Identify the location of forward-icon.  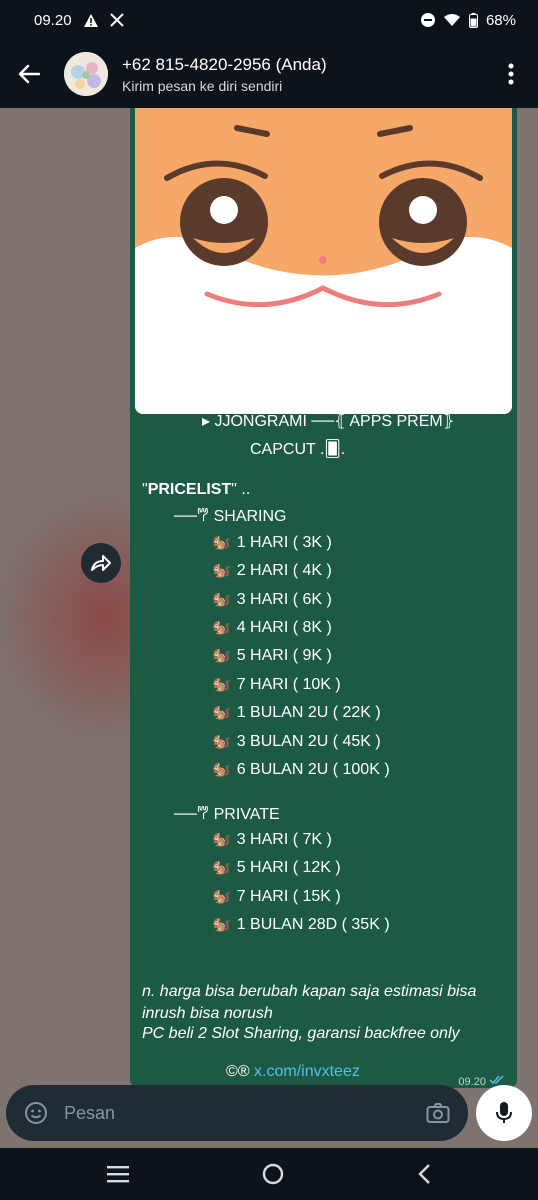
(101, 563).